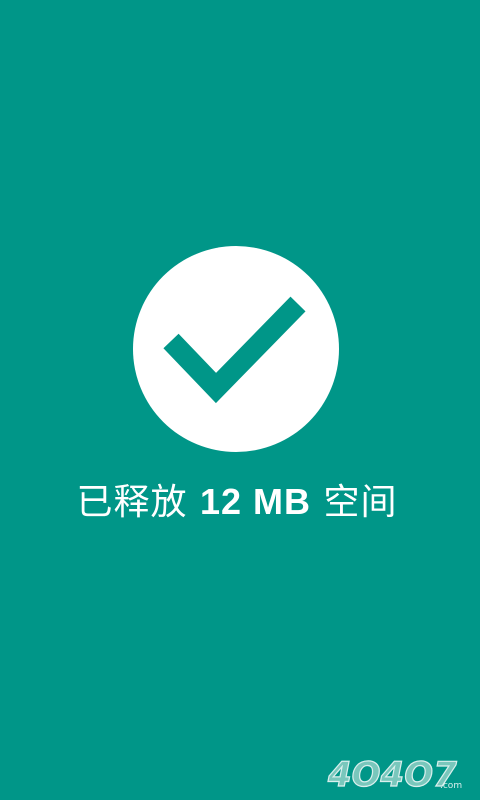  I want to click on freed-amount: 12 MB, so click(255, 501).